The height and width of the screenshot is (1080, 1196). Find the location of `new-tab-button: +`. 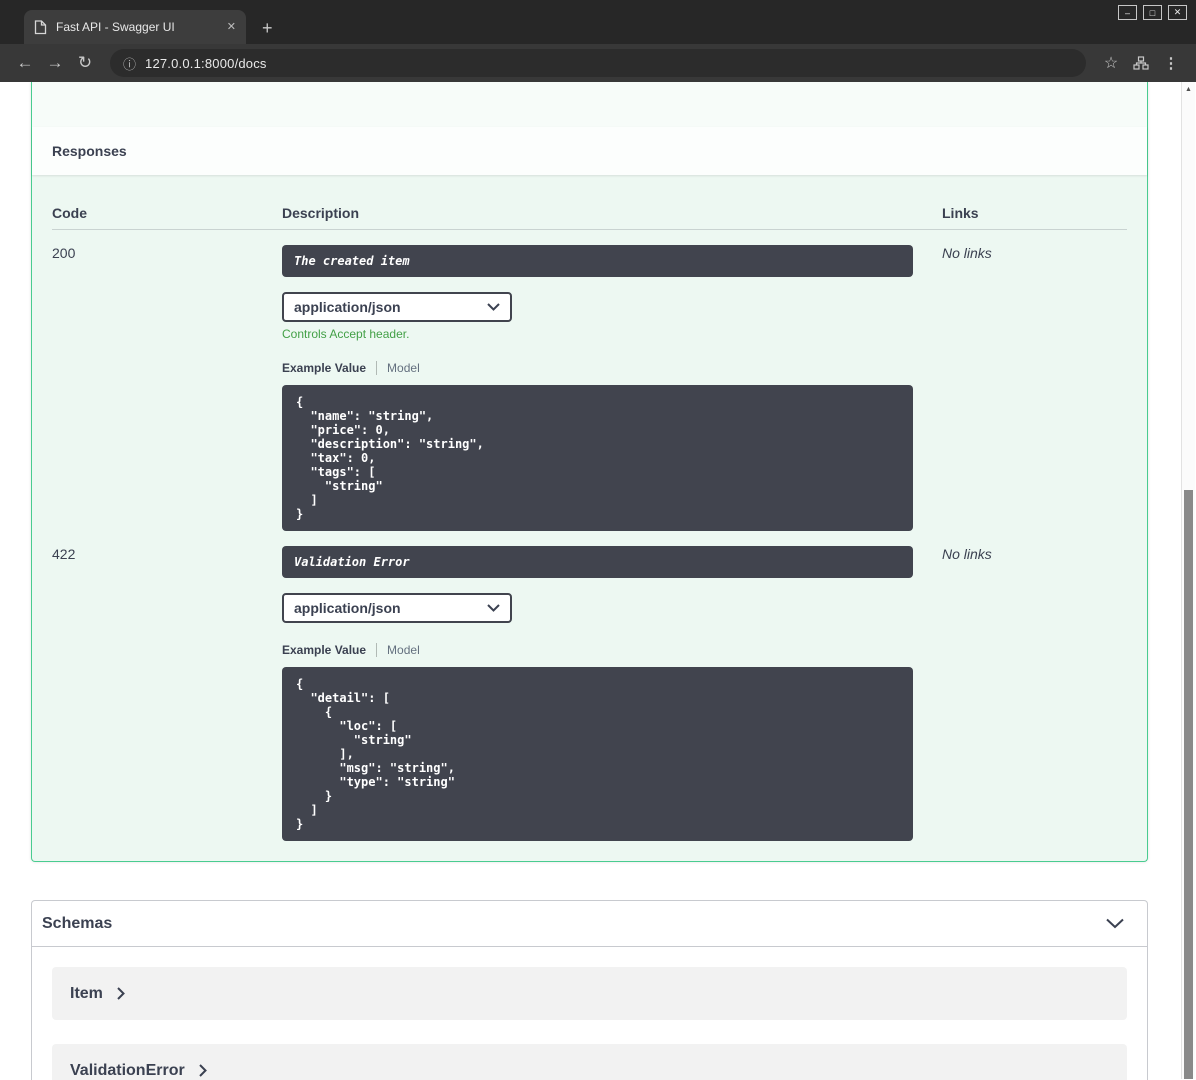

new-tab-button: + is located at coordinates (267, 28).